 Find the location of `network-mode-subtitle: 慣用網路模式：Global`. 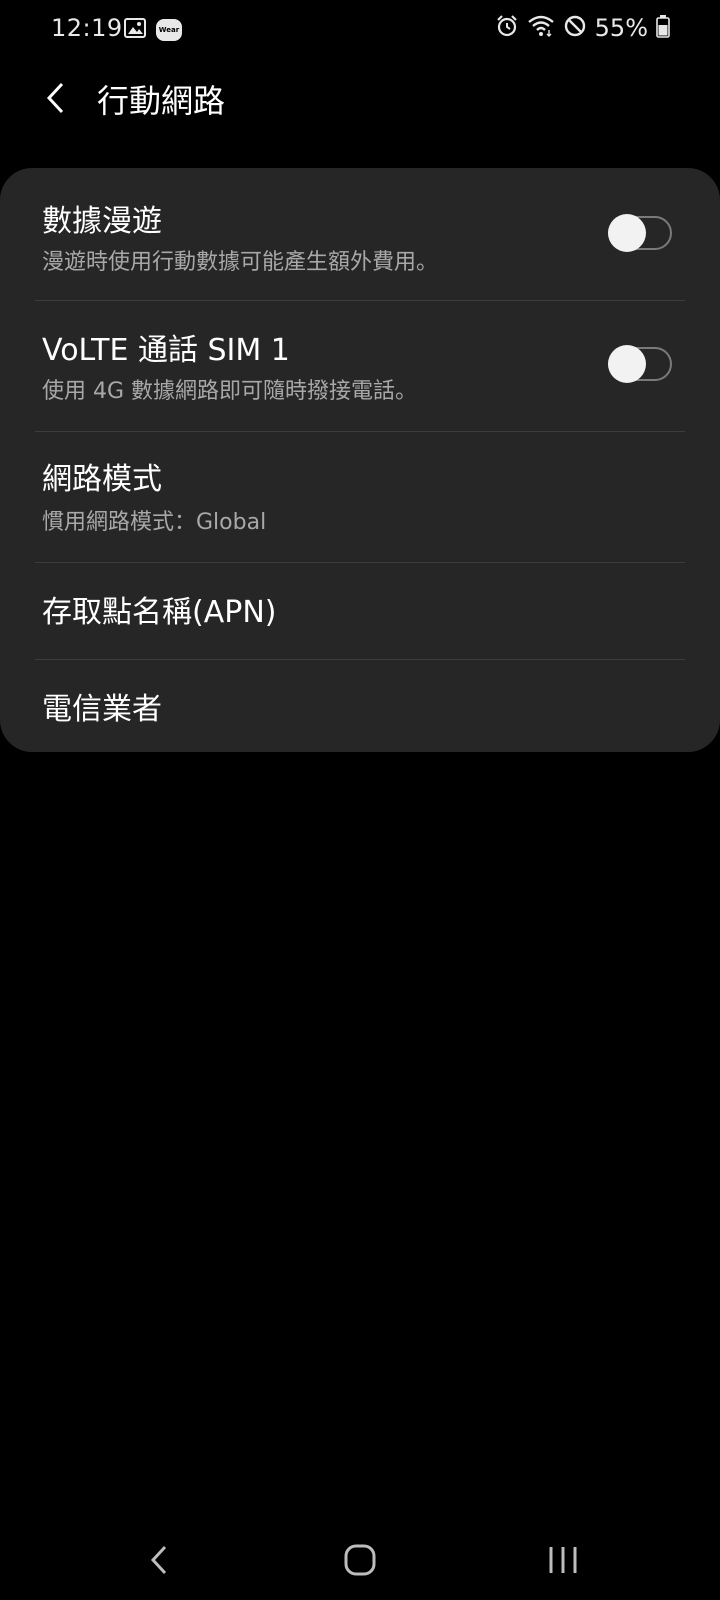

network-mode-subtitle: 慣用網路模式：Global is located at coordinates (154, 522).